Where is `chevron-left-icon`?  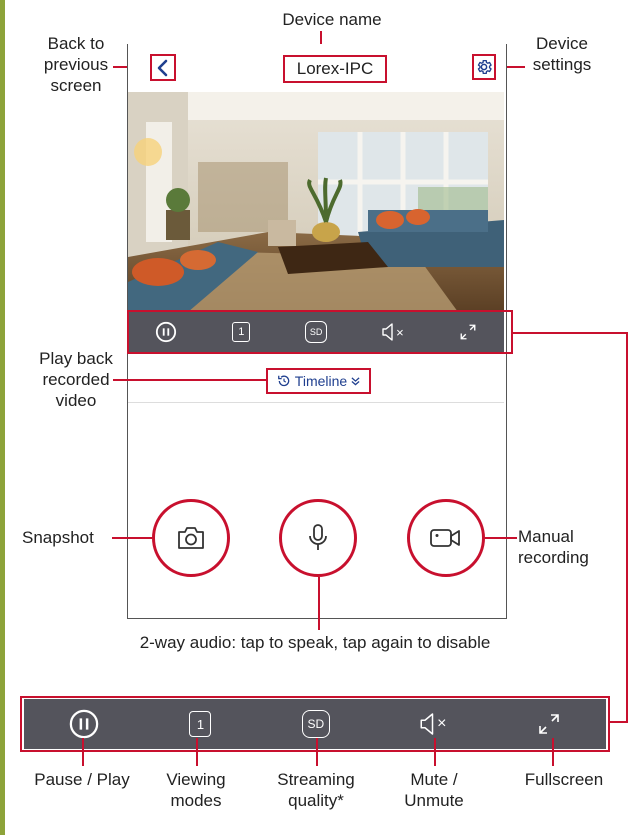 chevron-left-icon is located at coordinates (162, 67).